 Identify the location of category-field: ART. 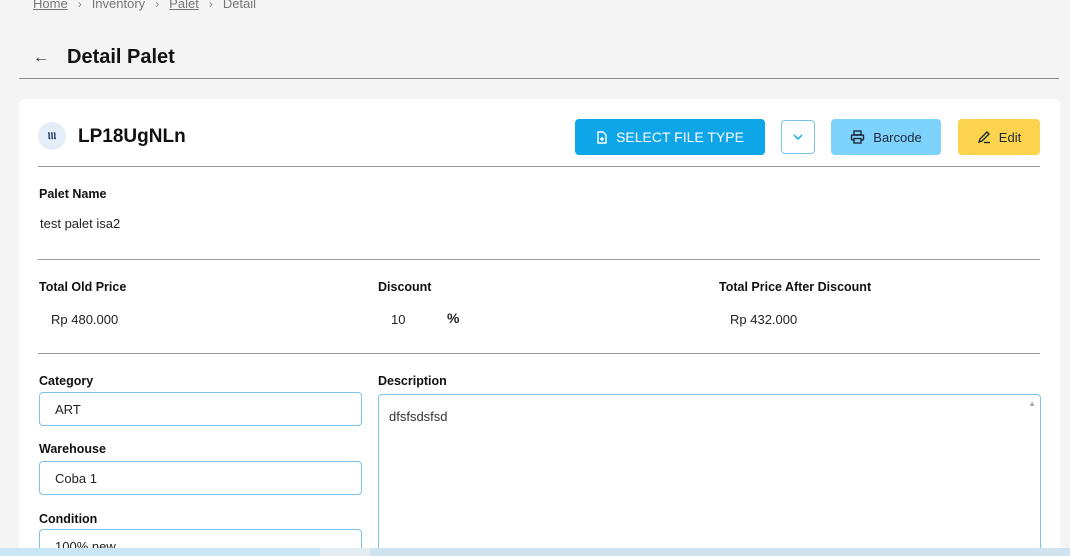
(200, 409).